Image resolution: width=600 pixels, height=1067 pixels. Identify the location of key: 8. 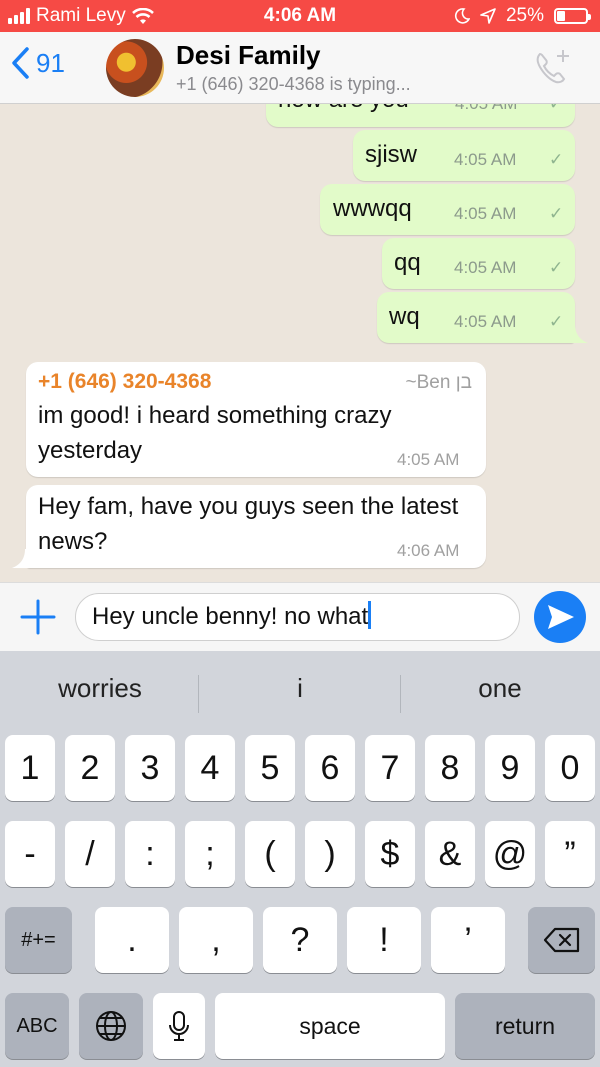
(450, 768).